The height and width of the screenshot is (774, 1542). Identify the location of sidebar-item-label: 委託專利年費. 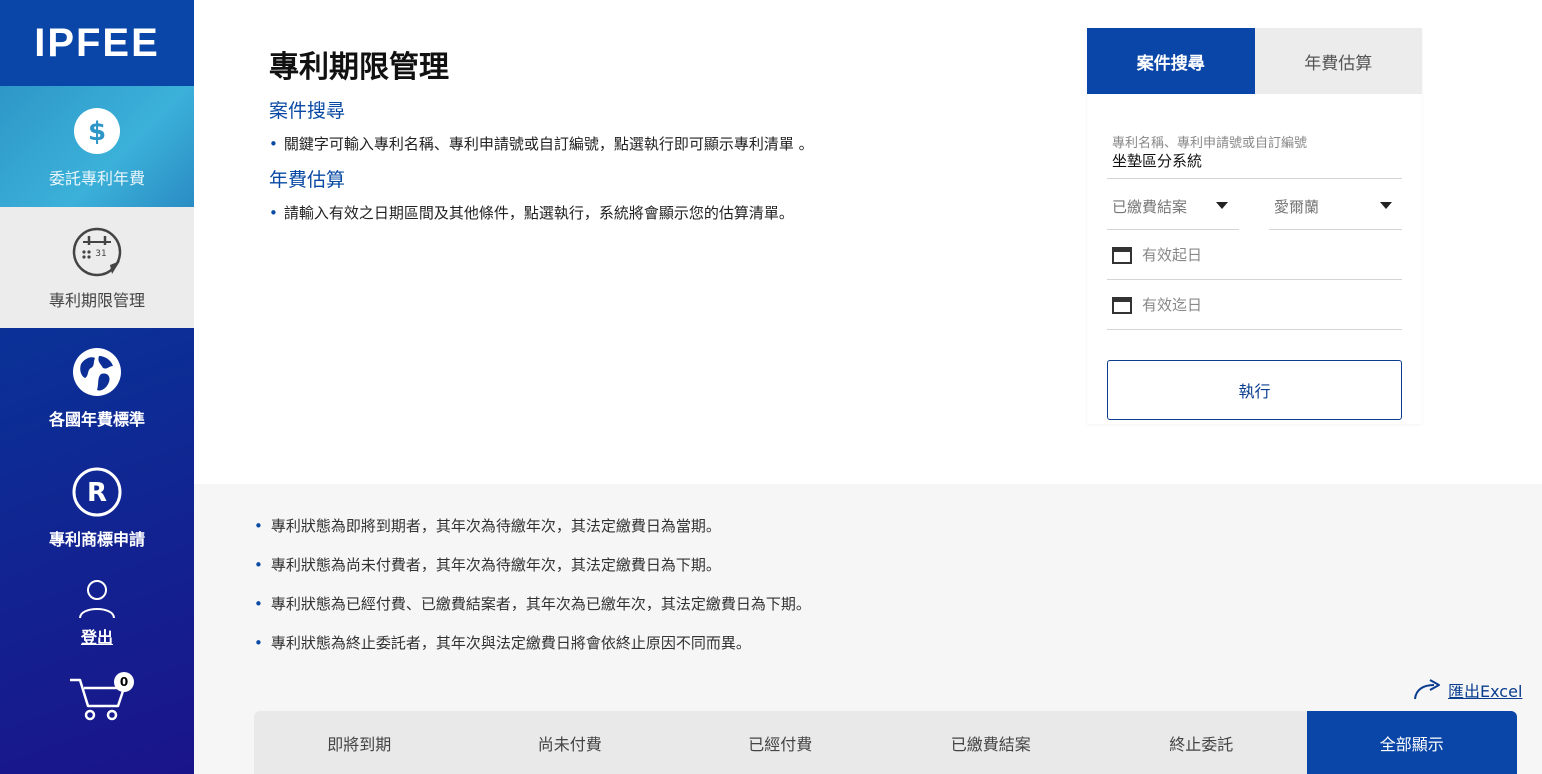
(96, 178).